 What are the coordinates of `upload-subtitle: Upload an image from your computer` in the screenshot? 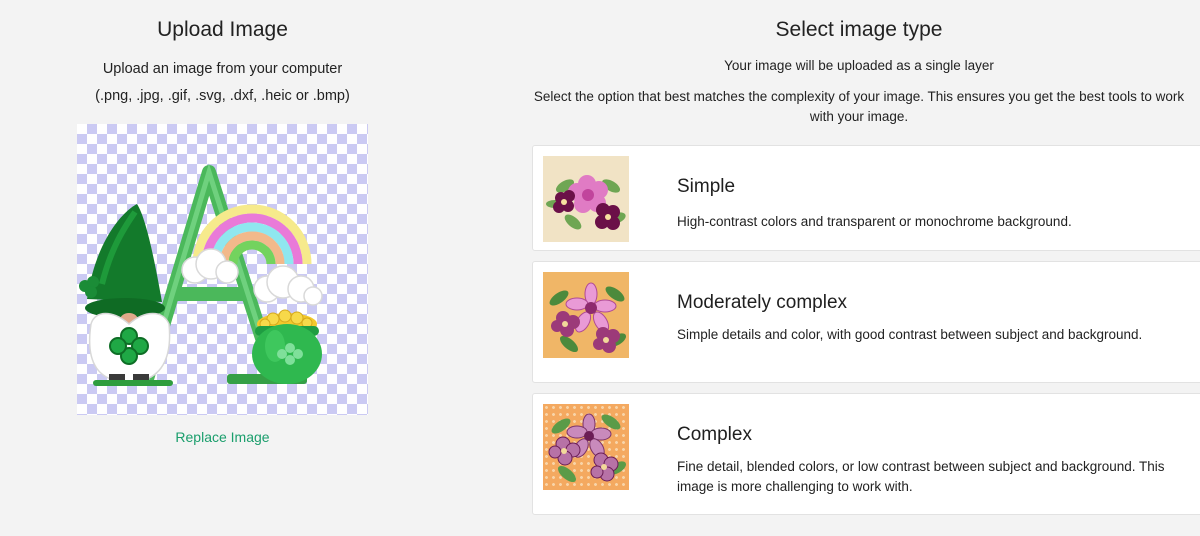 It's located at (222, 69).